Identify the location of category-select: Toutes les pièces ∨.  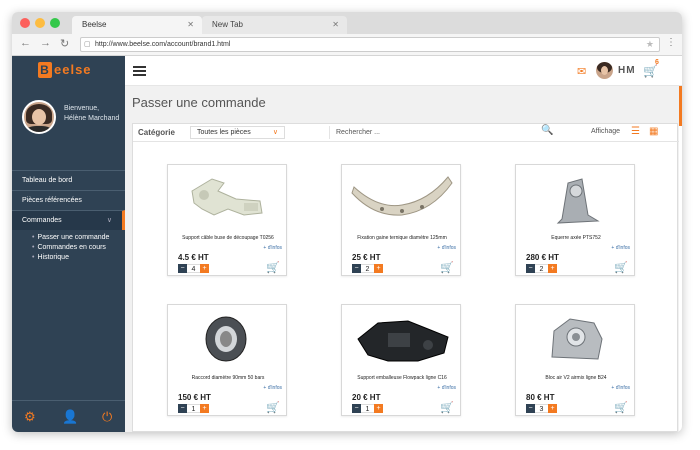
(237, 132).